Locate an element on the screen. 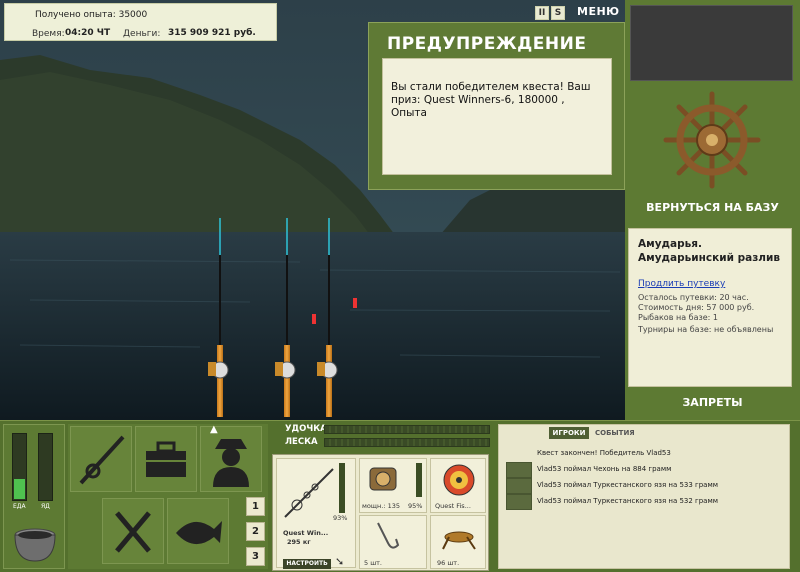  pause-button: II is located at coordinates (542, 13).